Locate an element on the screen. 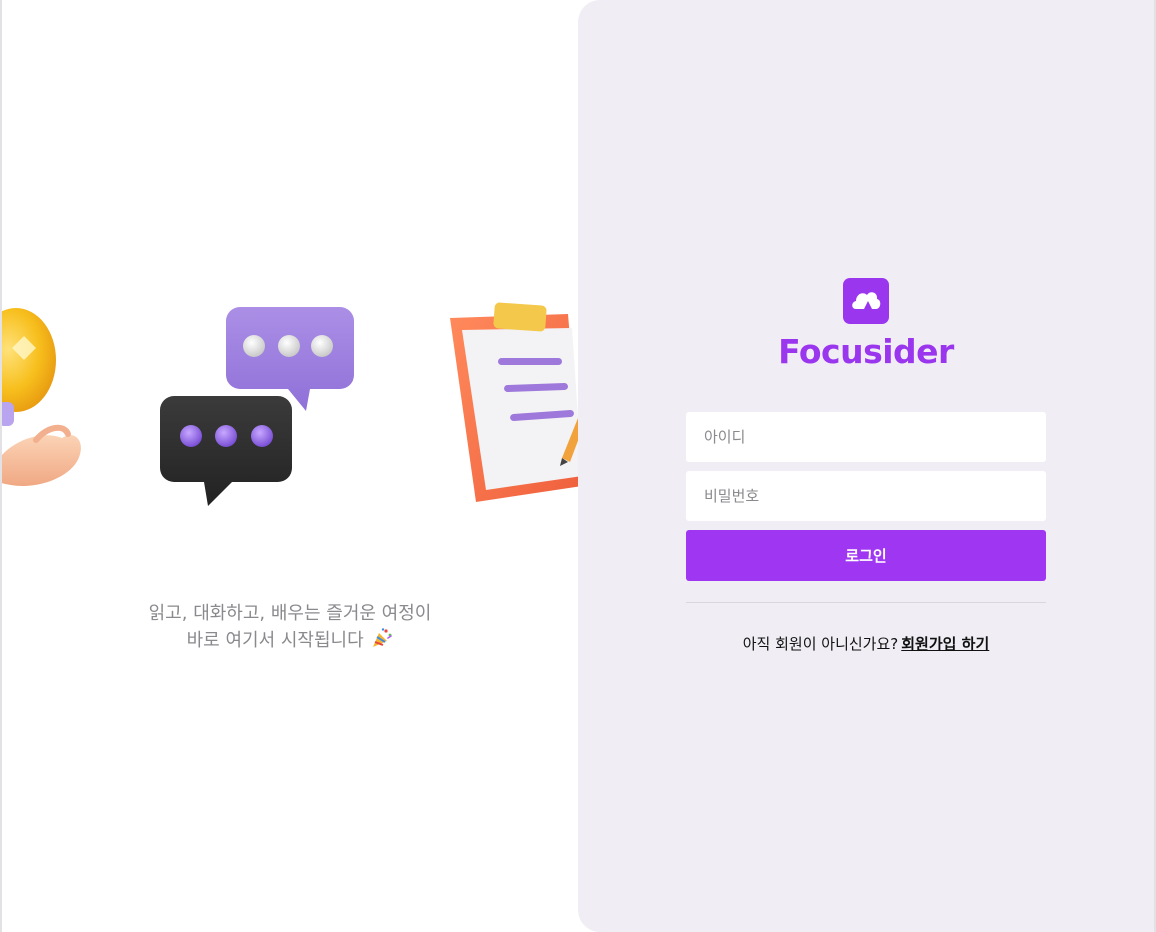 The width and height of the screenshot is (1156, 932). clipboard-checklist-icon is located at coordinates (514, 402).